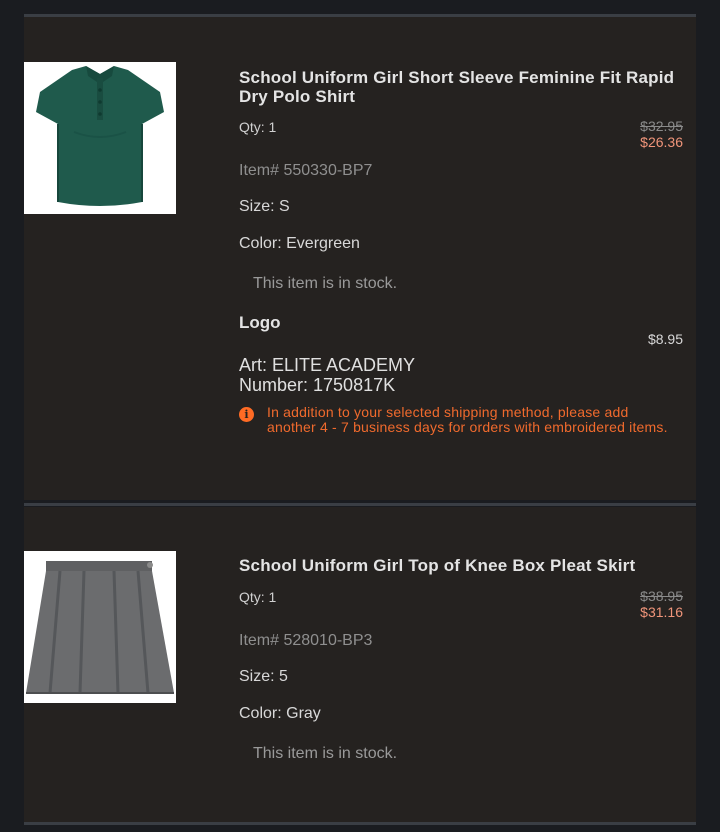 The width and height of the screenshot is (720, 832). Describe the element at coordinates (263, 676) in the screenshot. I see `size: Size: 5` at that location.